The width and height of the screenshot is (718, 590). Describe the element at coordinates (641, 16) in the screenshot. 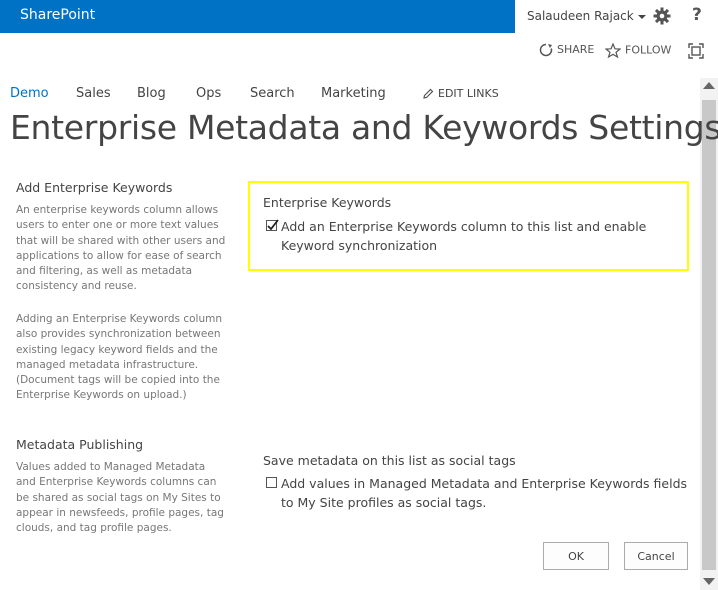

I see `chevron-down-icon` at that location.